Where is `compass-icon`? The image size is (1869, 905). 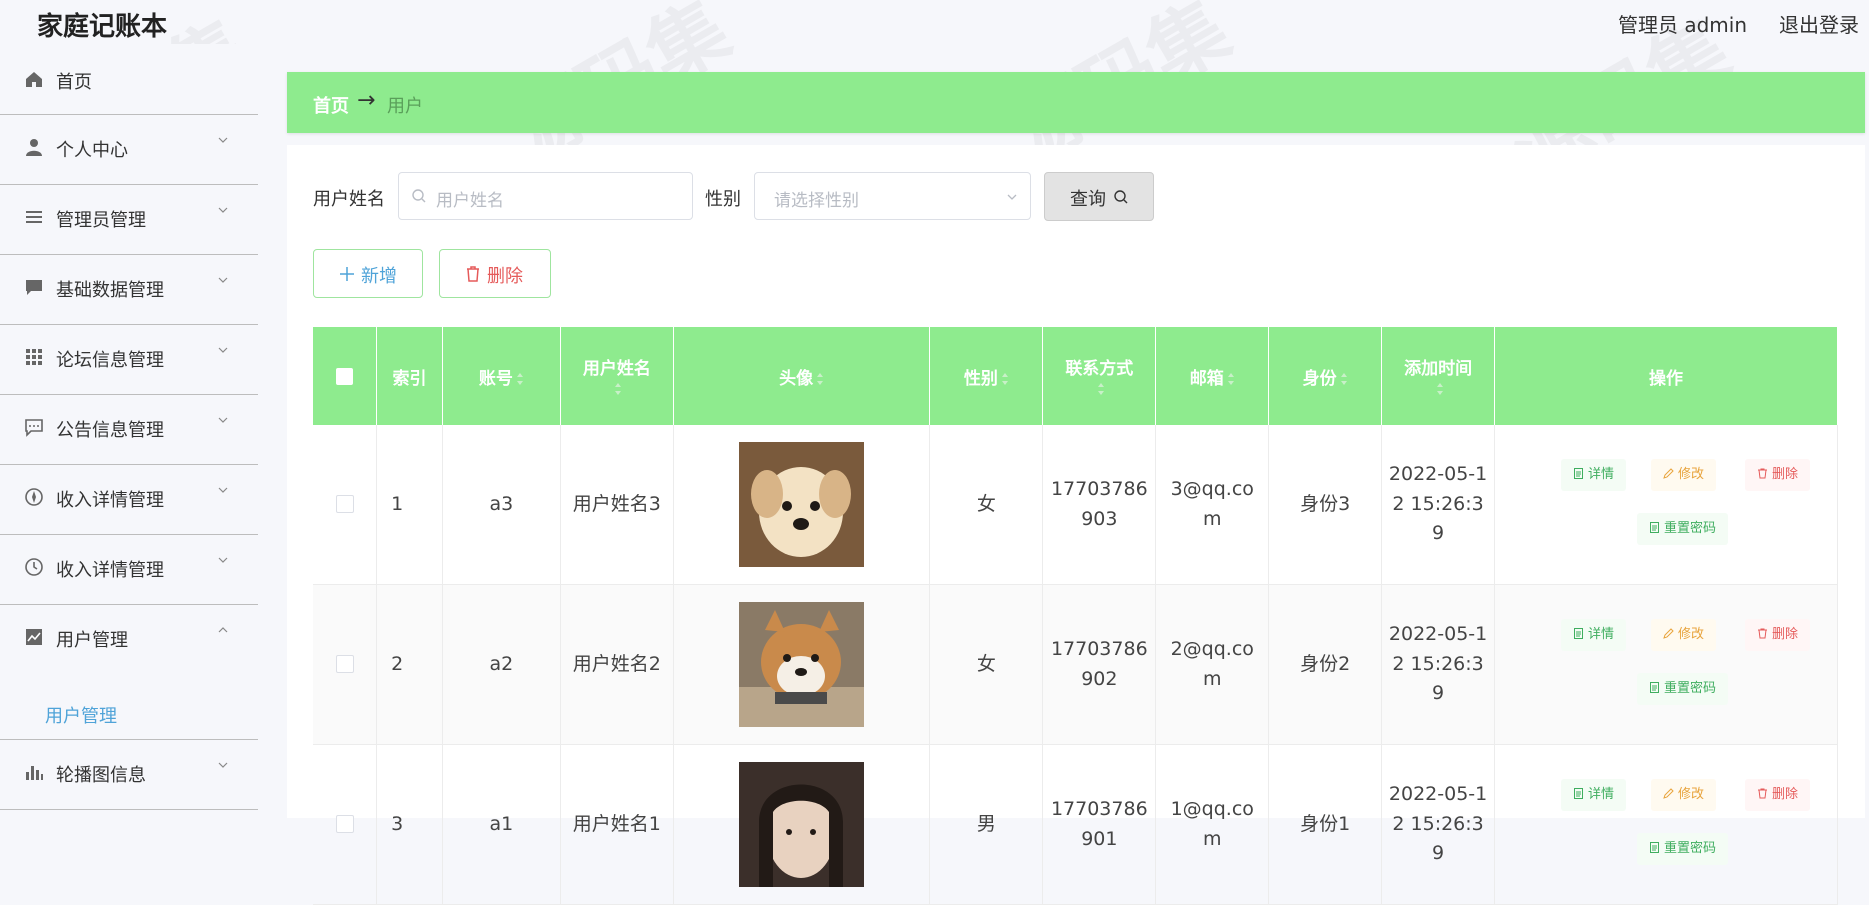 compass-icon is located at coordinates (34, 497).